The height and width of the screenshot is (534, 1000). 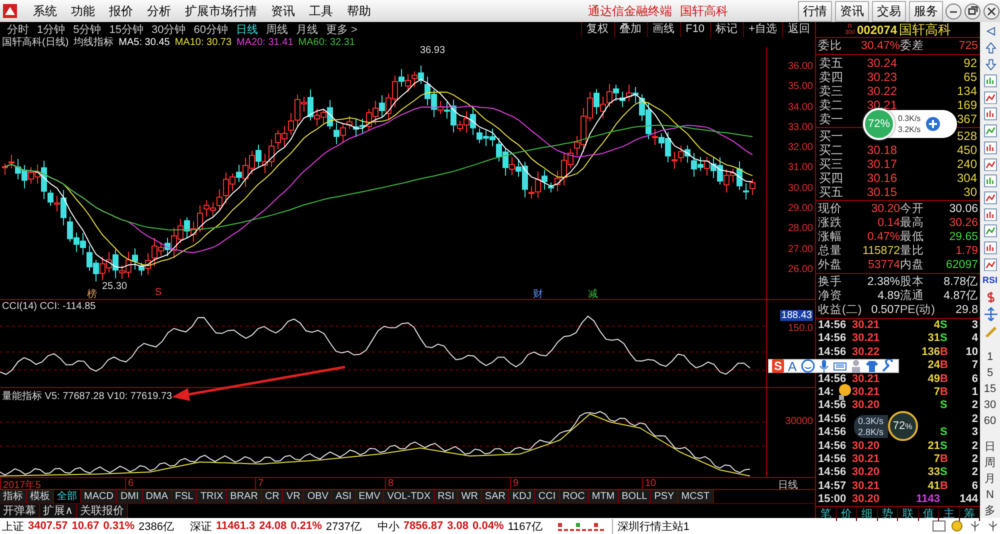 I want to click on toolbar-button: 周, so click(x=990, y=463).